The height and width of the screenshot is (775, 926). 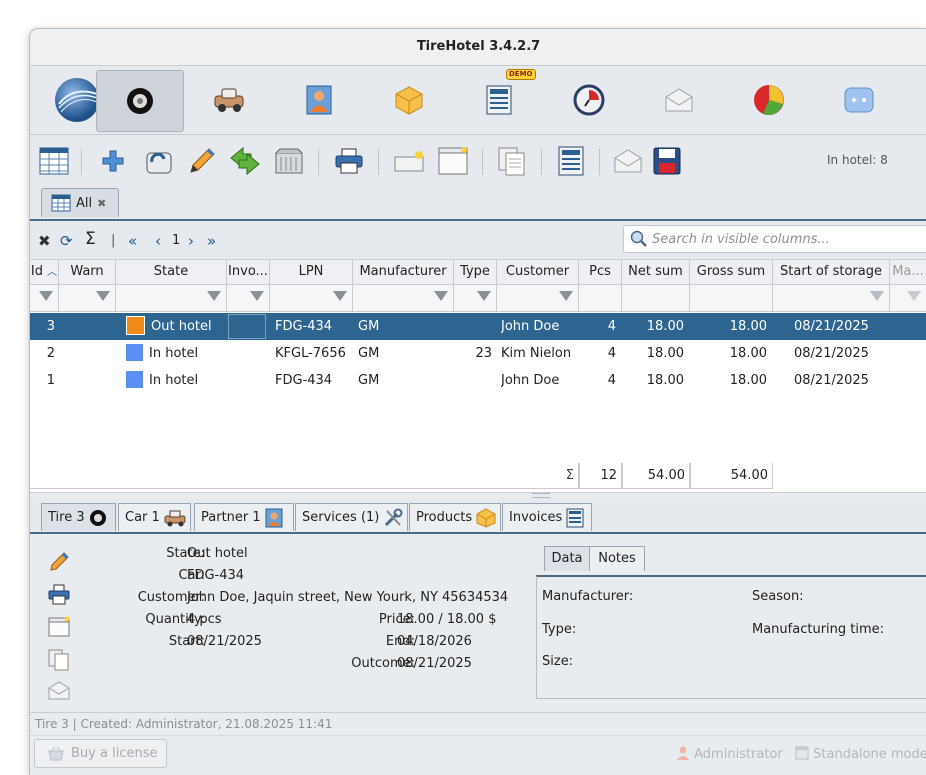 I want to click on refresh-icon: ⟳, so click(x=66, y=241).